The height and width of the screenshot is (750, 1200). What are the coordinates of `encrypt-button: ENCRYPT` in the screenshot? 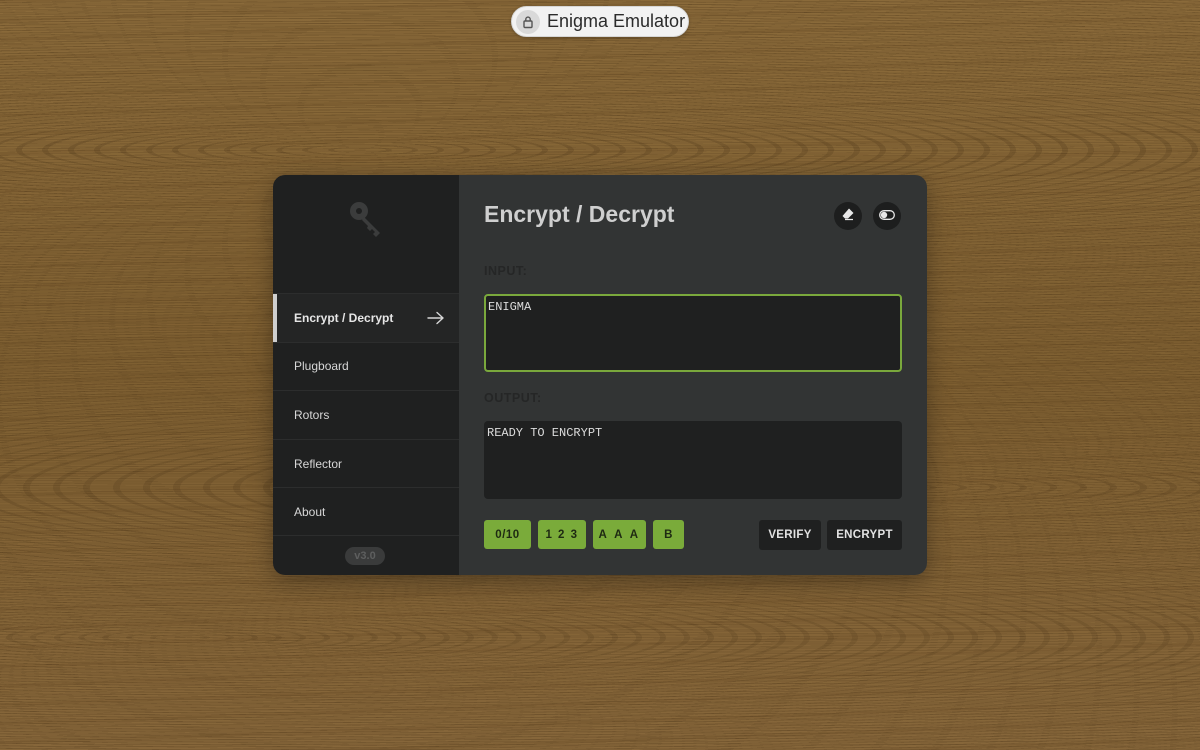 It's located at (864, 535).